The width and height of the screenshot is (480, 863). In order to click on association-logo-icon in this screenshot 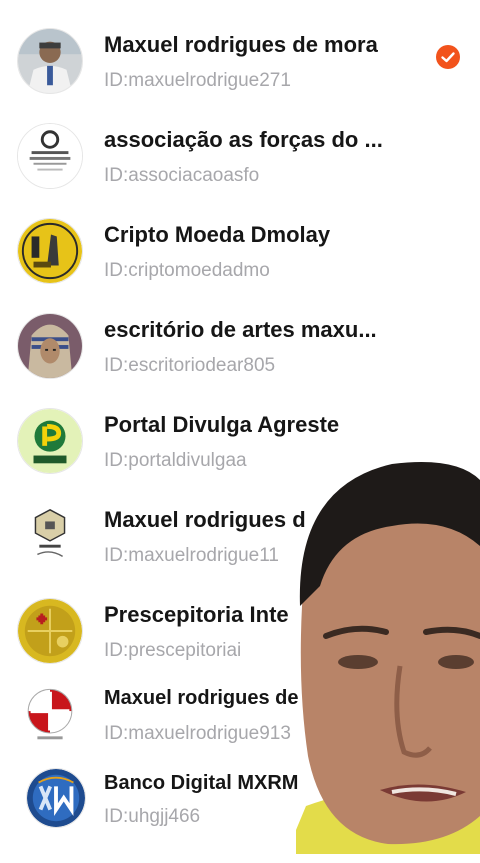, I will do `click(50, 156)`.